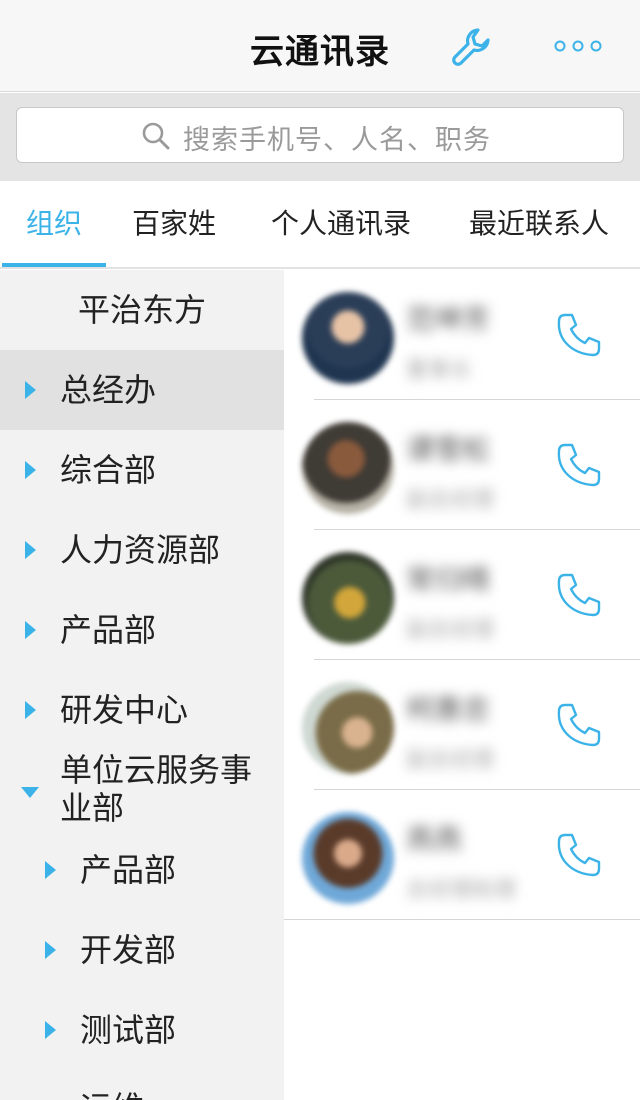 This screenshot has height=1100, width=640. I want to click on dept-item: 总经办, so click(142, 390).